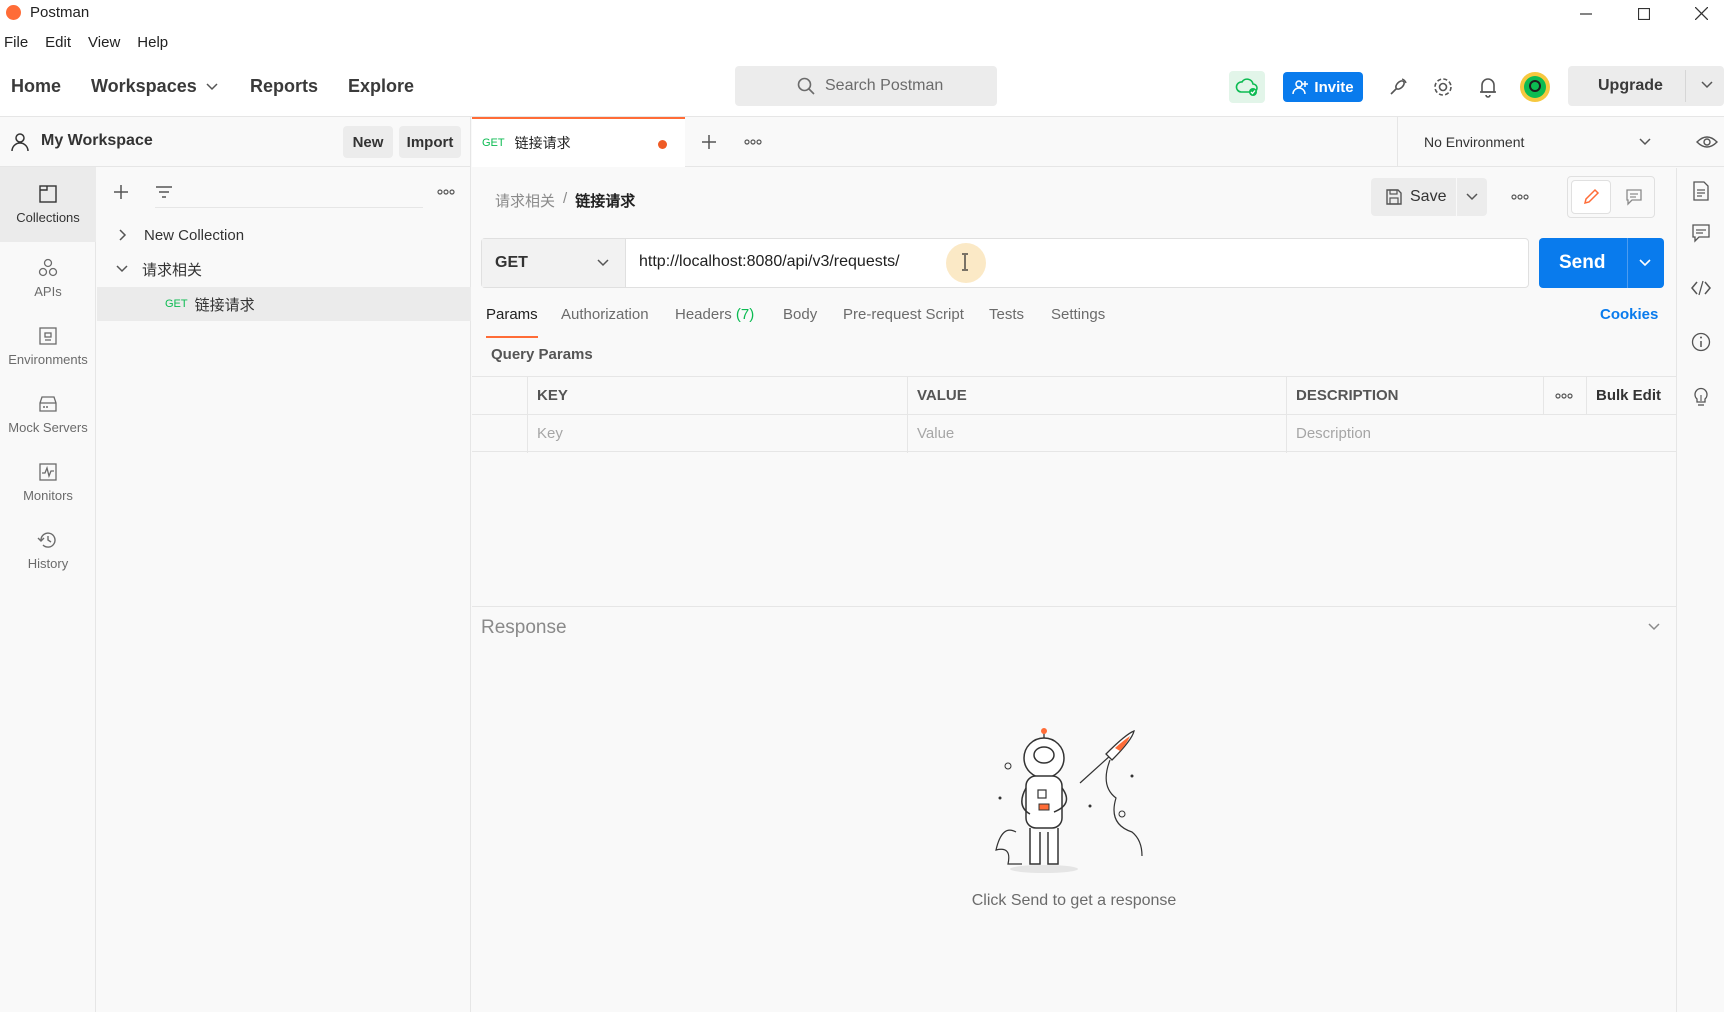  What do you see at coordinates (368, 142) in the screenshot?
I see `new-button: New` at bounding box center [368, 142].